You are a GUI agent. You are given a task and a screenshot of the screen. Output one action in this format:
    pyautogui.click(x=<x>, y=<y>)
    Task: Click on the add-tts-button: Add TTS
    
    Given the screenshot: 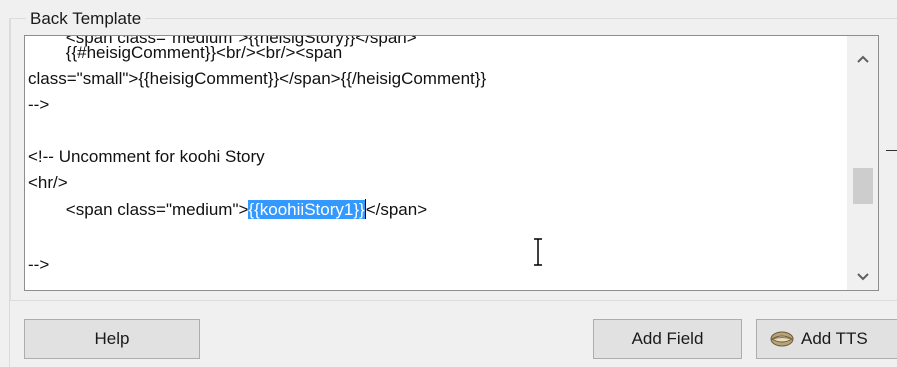 What is the action you would take?
    pyautogui.click(x=826, y=339)
    